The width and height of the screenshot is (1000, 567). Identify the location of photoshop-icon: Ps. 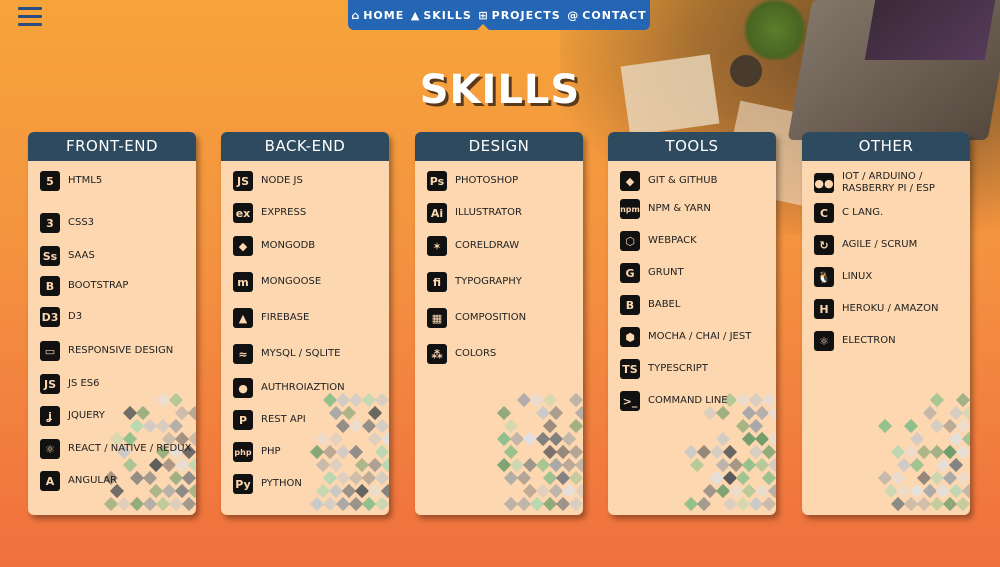
(437, 181).